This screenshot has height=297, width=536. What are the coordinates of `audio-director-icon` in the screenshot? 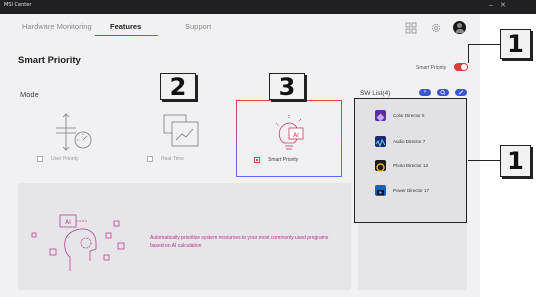 It's located at (380, 142).